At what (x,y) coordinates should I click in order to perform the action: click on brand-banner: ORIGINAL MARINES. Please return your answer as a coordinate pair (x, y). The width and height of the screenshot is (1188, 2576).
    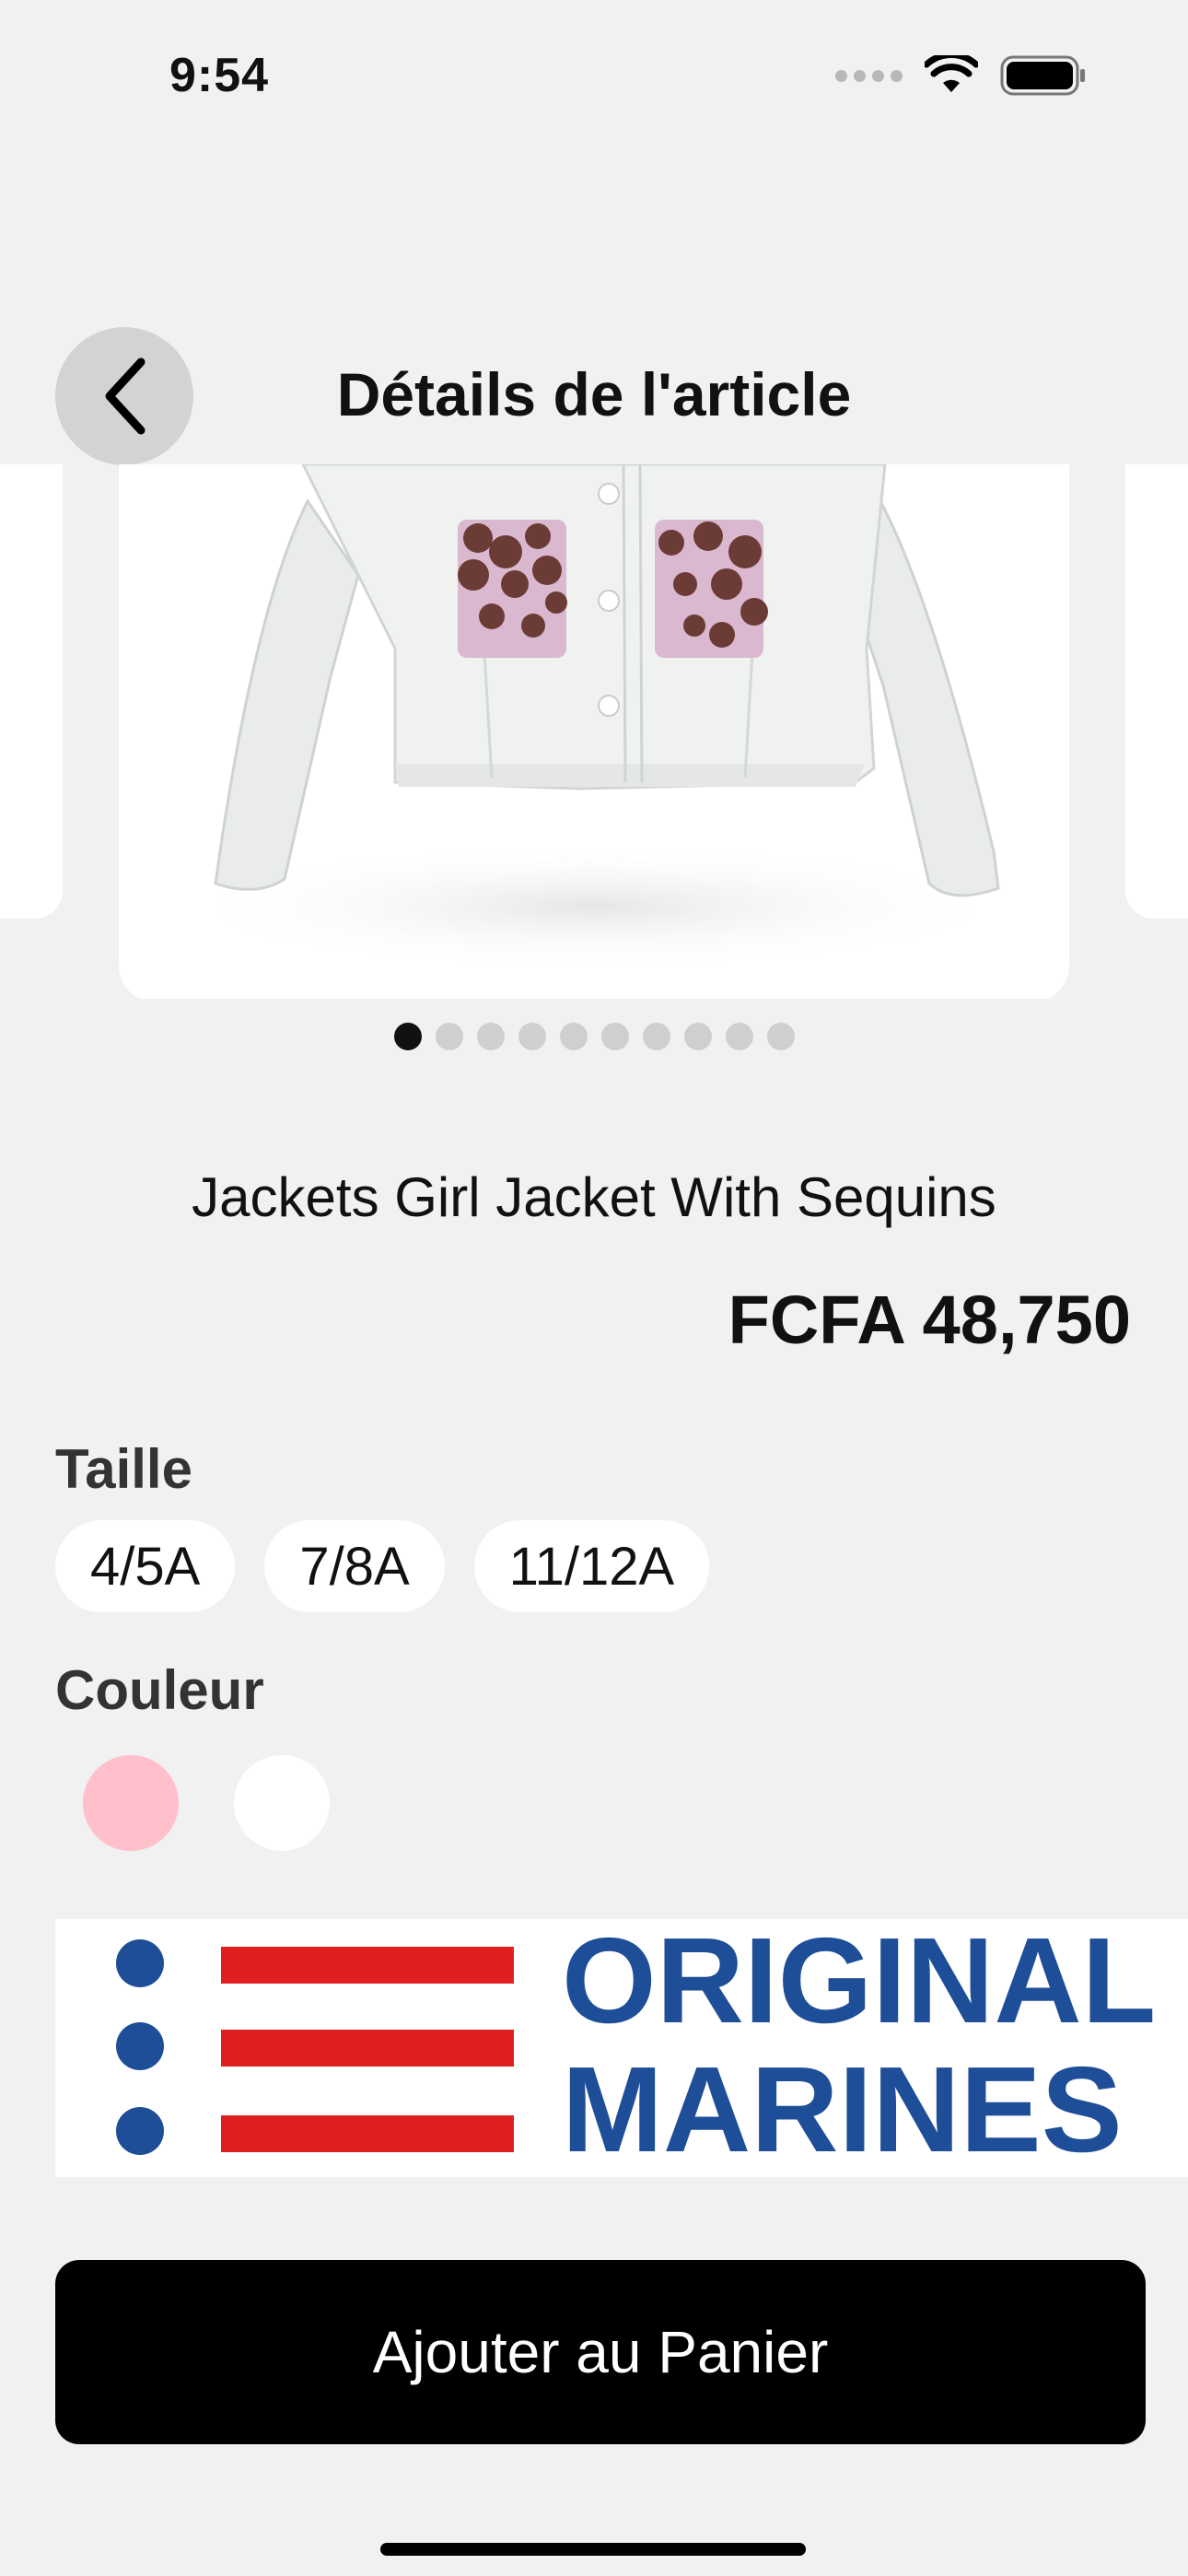
    Looking at the image, I should click on (621, 2048).